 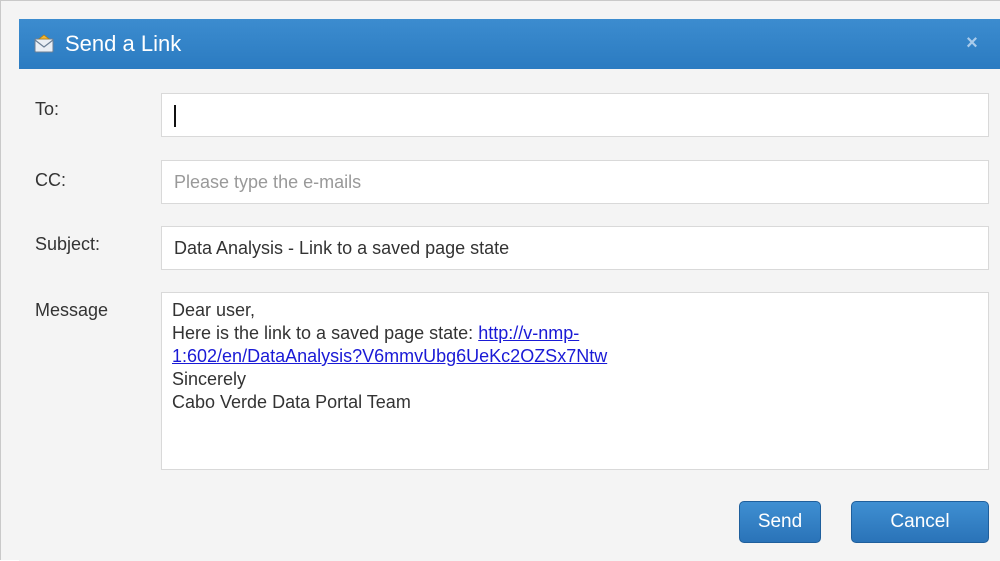 What do you see at coordinates (575, 182) in the screenshot?
I see `cc-field: Please type the e-mails` at bounding box center [575, 182].